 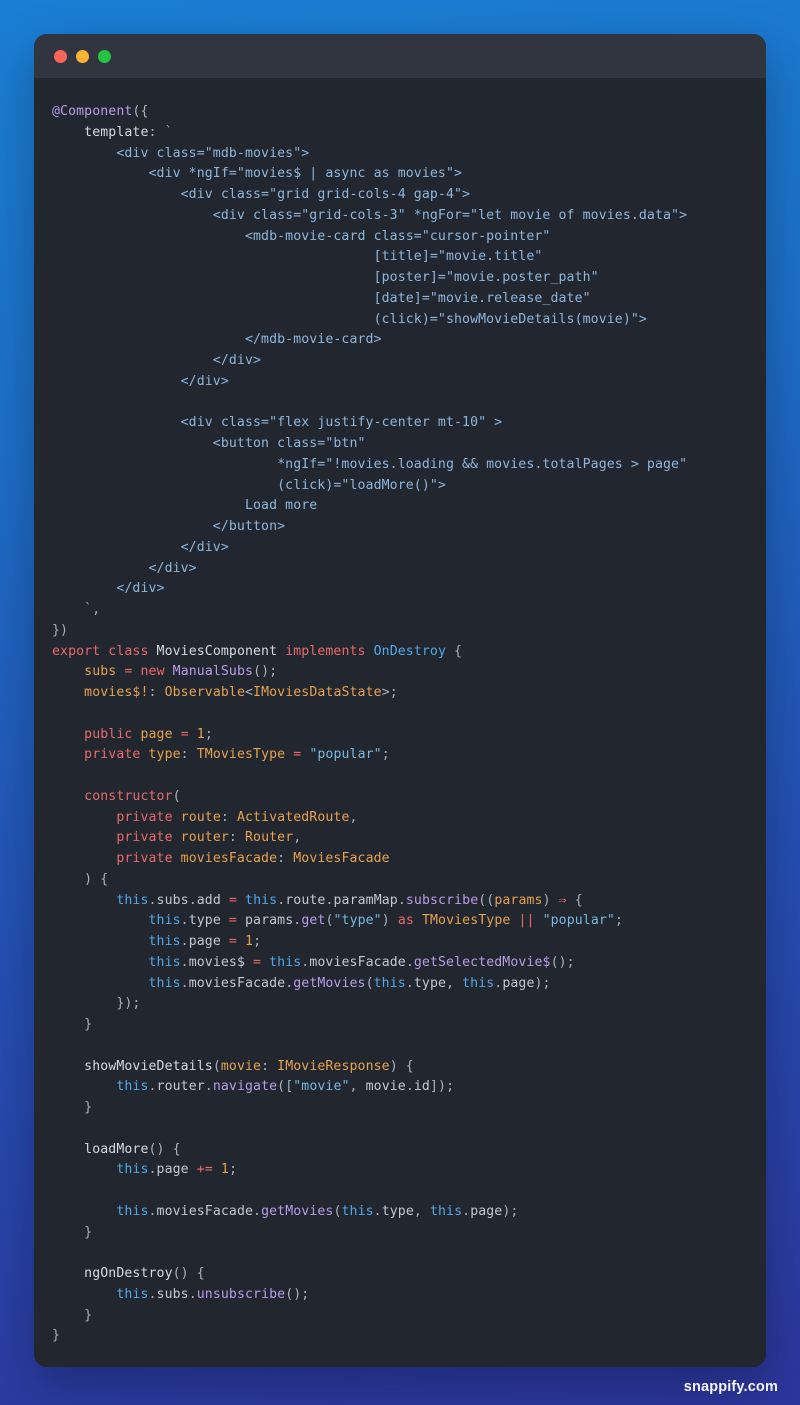 I want to click on minimize-window-button, so click(x=82, y=56).